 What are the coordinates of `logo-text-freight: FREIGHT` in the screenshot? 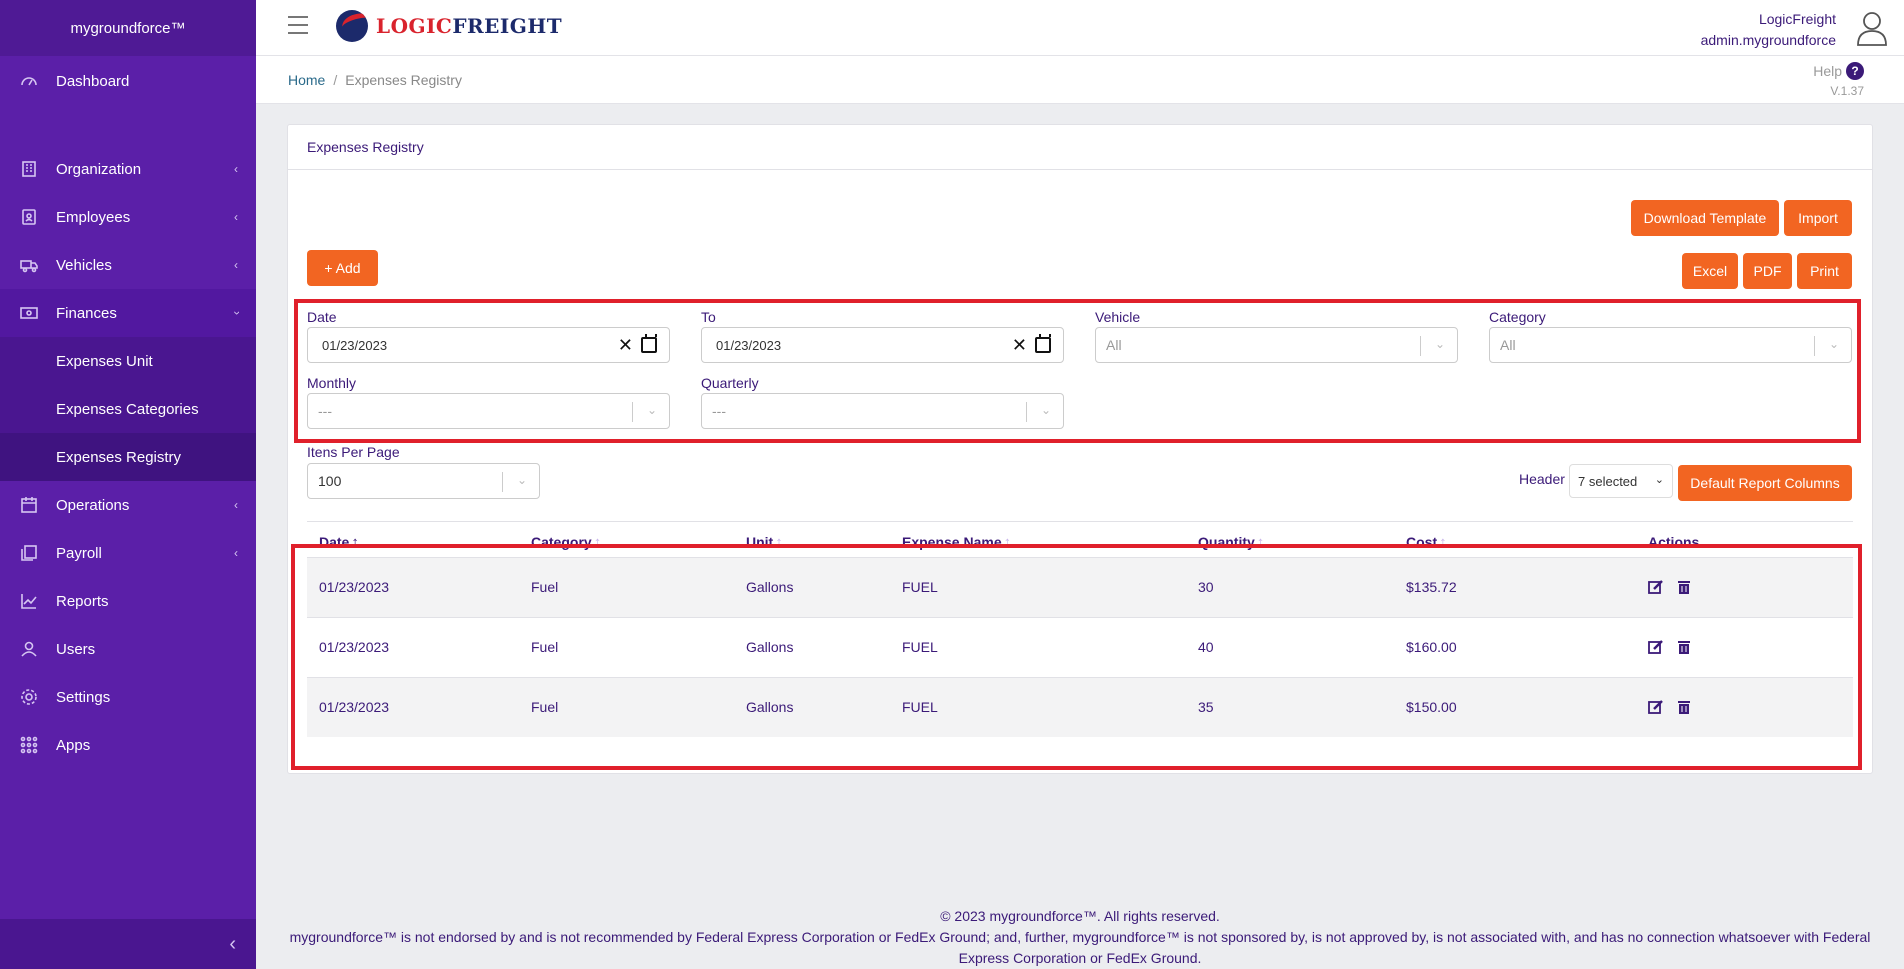 It's located at (507, 26).